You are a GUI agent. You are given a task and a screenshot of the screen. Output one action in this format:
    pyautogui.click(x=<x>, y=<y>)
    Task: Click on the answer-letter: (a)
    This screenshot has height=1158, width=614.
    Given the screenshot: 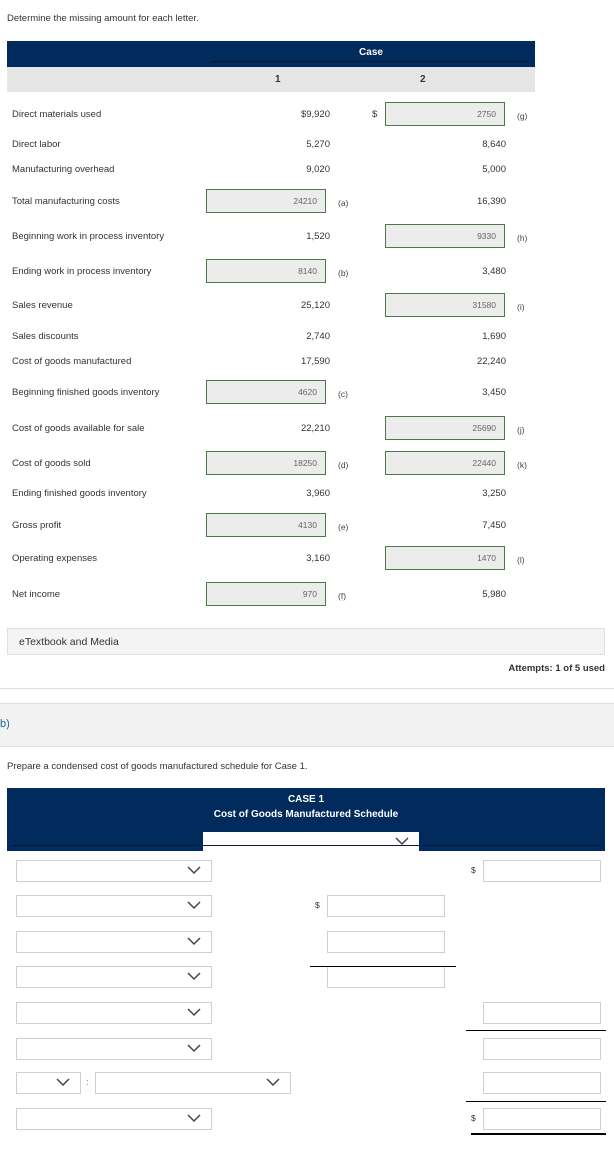 What is the action you would take?
    pyautogui.click(x=343, y=203)
    